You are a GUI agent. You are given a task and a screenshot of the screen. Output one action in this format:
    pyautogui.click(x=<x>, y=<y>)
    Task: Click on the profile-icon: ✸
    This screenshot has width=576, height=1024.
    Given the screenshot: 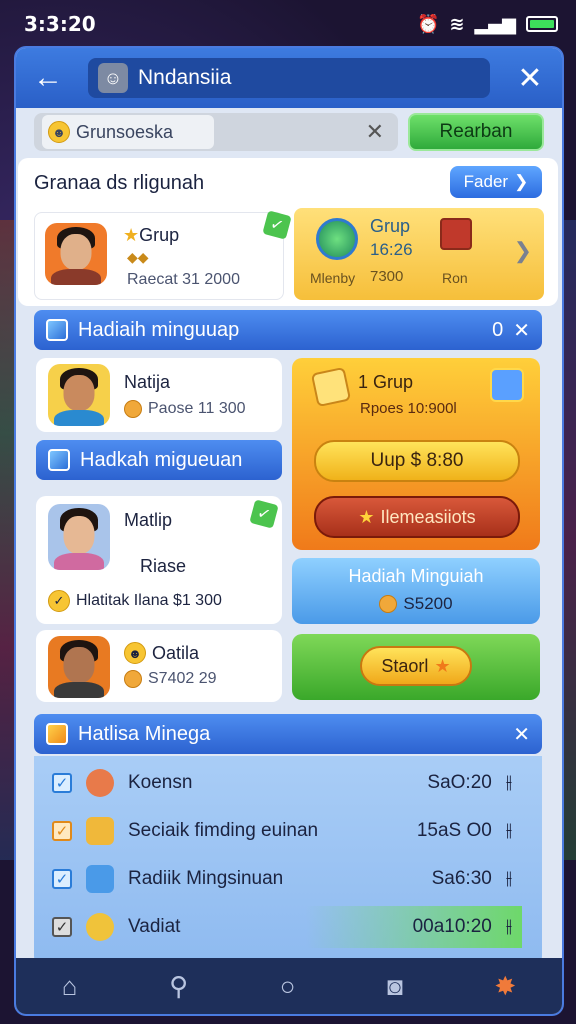 What is the action you would take?
    pyautogui.click(x=505, y=986)
    